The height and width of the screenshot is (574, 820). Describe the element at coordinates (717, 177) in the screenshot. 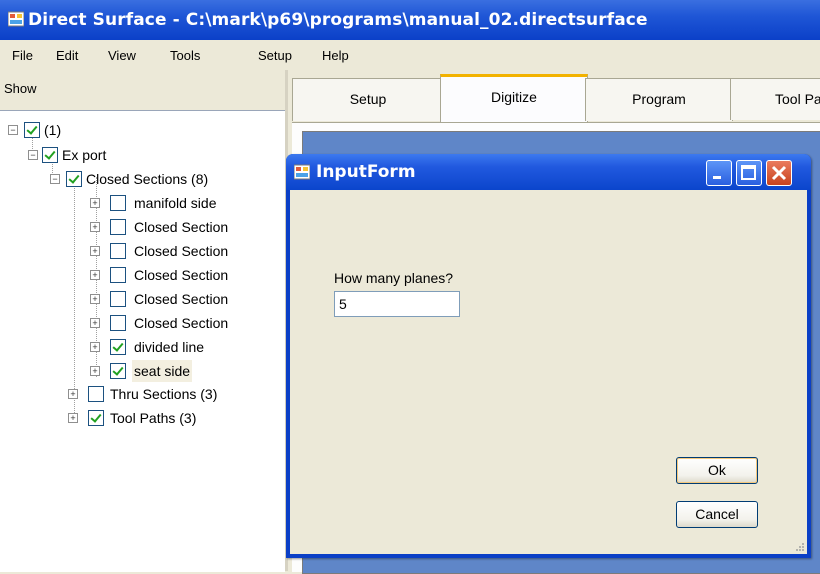

I see `minimize-icon` at that location.